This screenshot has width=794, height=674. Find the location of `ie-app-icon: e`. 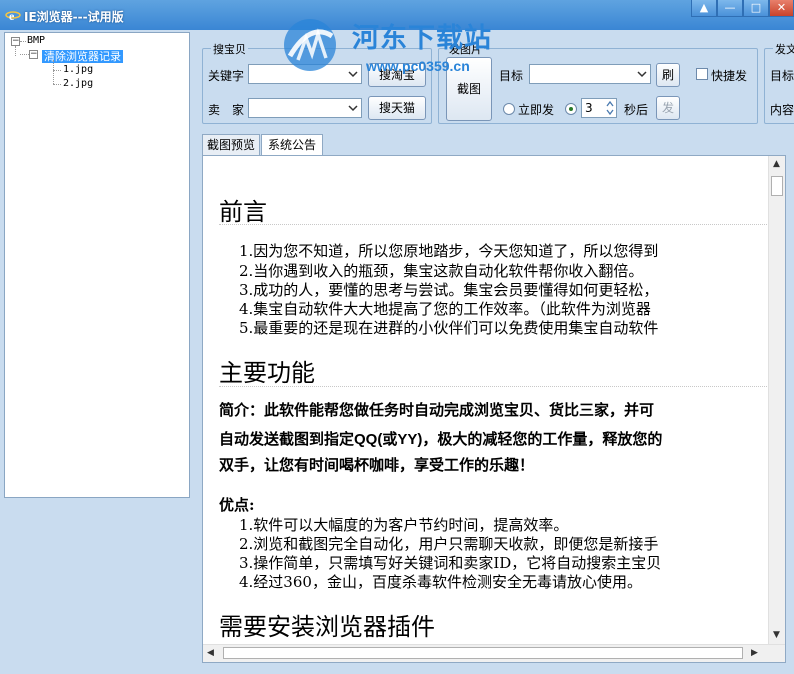

ie-app-icon: e is located at coordinates (13, 15).